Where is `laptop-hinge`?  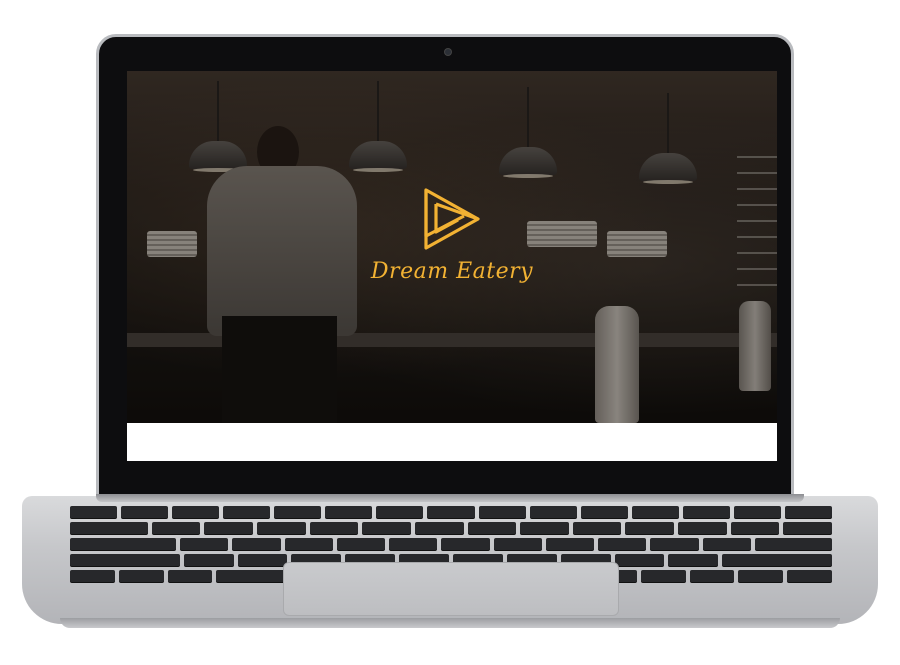 laptop-hinge is located at coordinates (450, 498).